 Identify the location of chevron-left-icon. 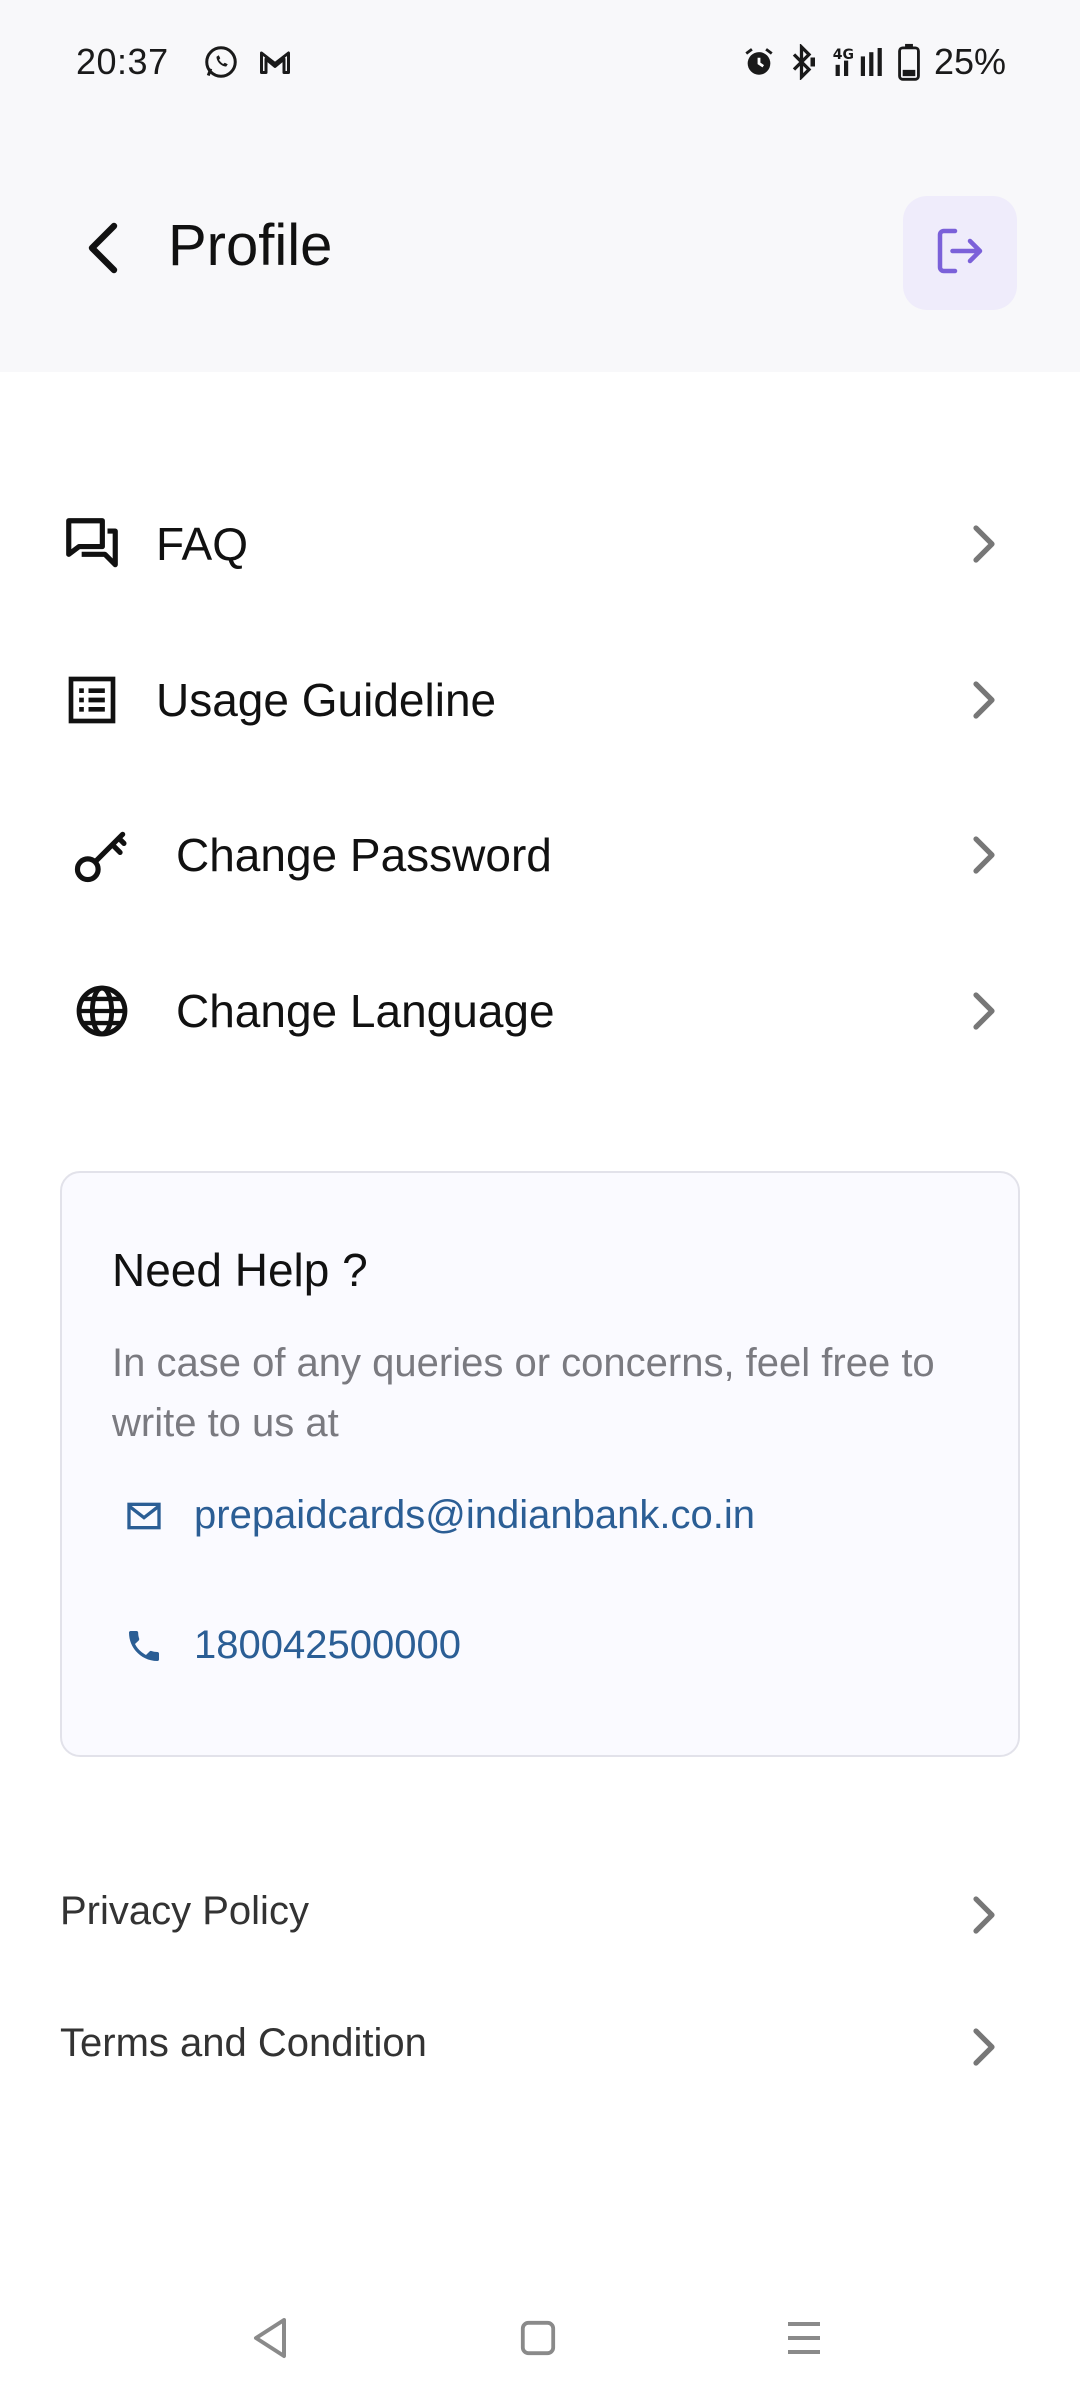
(102, 250).